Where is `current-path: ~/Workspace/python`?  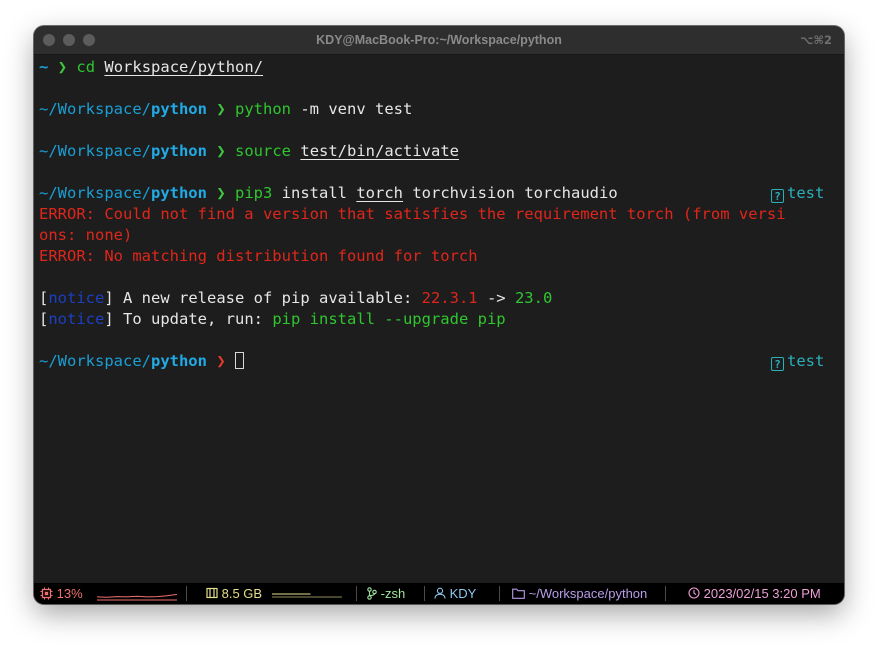 current-path: ~/Workspace/python is located at coordinates (588, 593).